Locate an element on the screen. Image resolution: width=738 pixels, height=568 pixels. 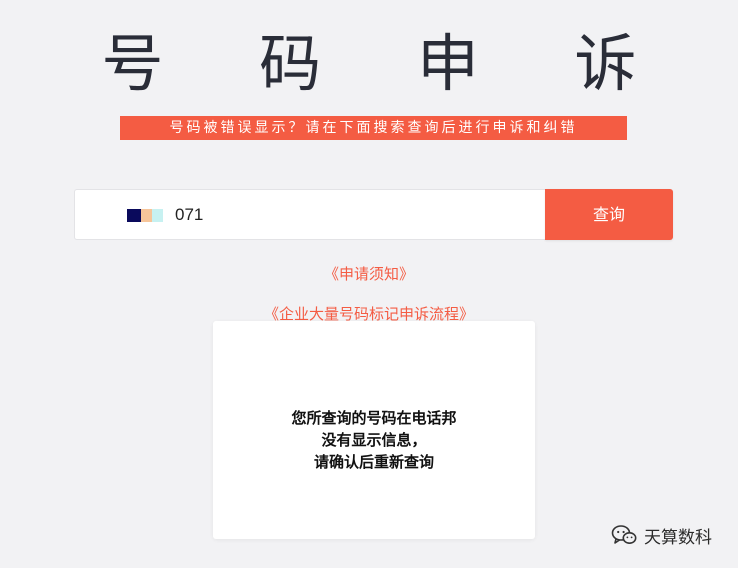
query-button: 查询 is located at coordinates (609, 214).